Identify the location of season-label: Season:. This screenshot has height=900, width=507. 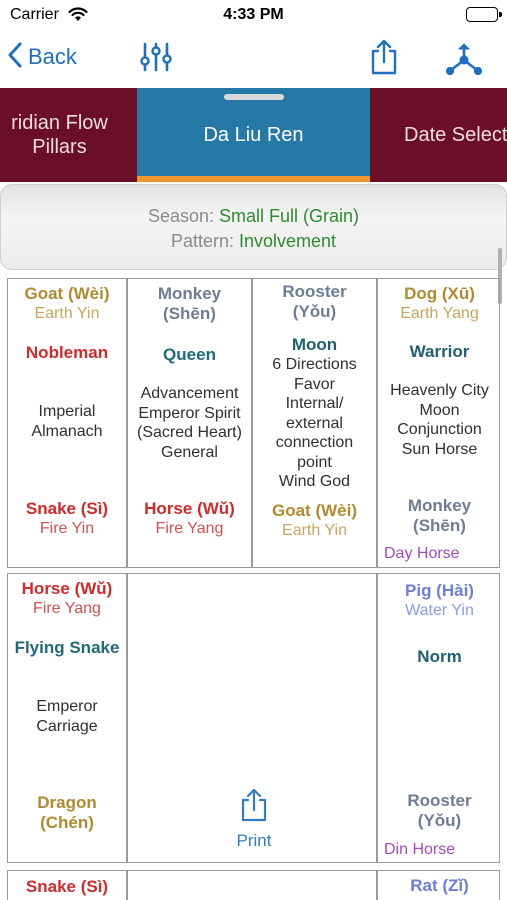
(180, 216).